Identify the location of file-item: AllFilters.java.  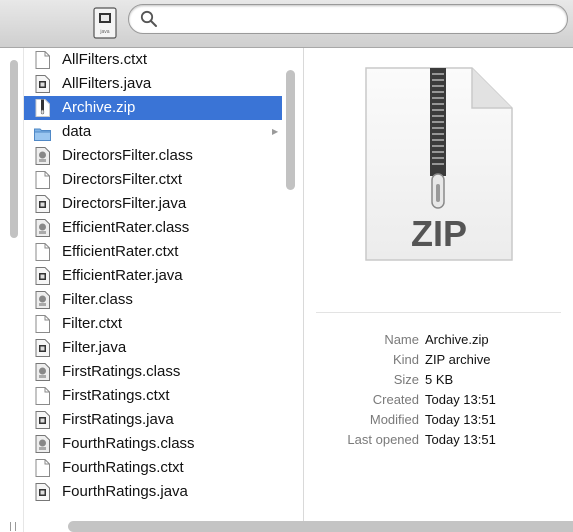
(153, 84).